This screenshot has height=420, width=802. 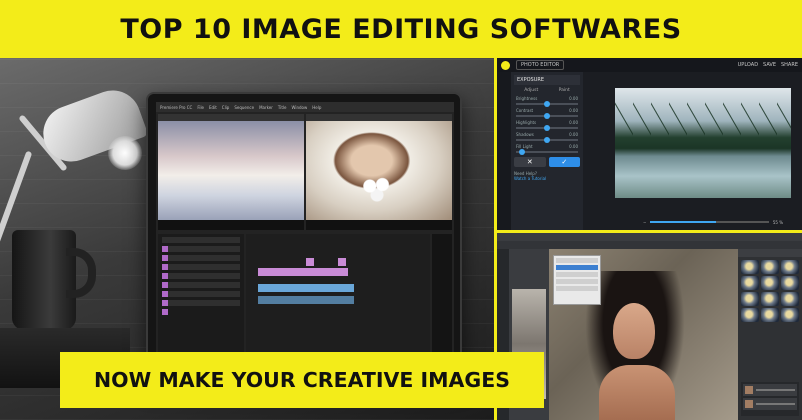 What do you see at coordinates (376, 189) in the screenshot?
I see `flower-bouquet` at bounding box center [376, 189].